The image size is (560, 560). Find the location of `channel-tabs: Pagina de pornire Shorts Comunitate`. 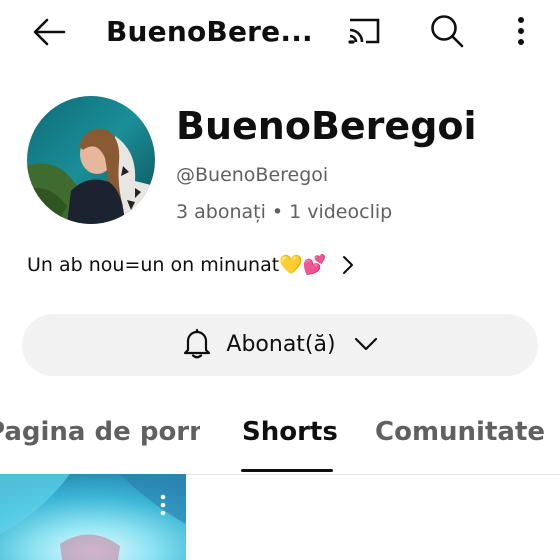

channel-tabs: Pagina de pornire Shorts Comunitate is located at coordinates (280, 436).